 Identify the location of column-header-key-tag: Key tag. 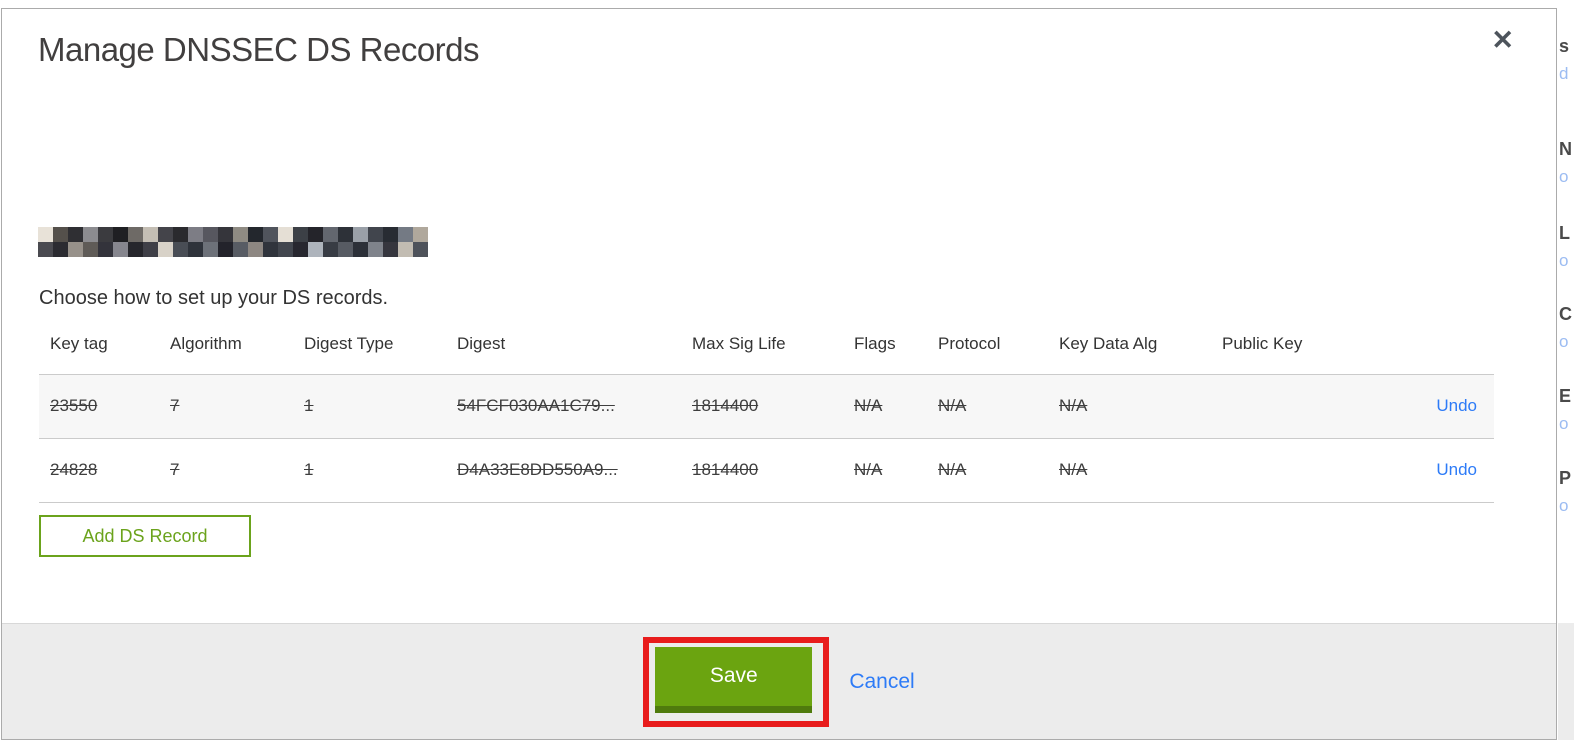
(79, 344).